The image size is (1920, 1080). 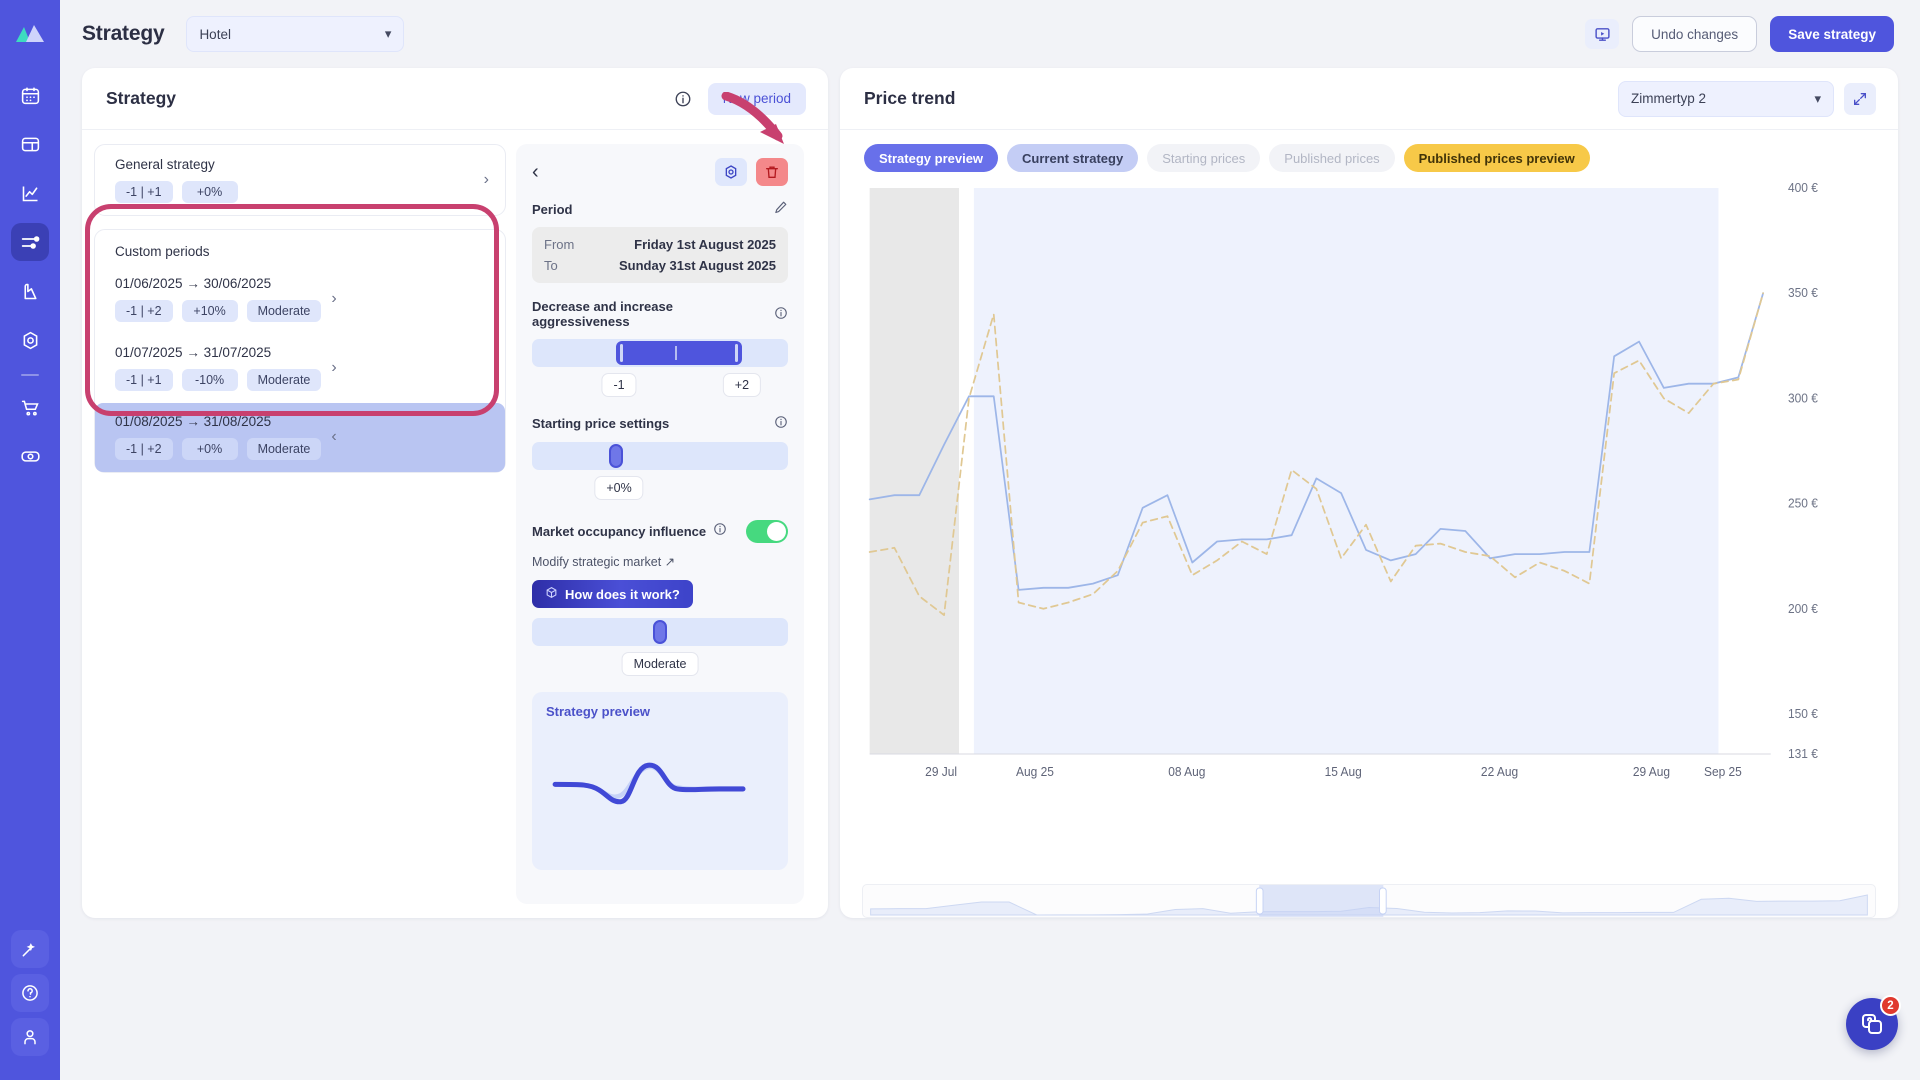 What do you see at coordinates (1890, 1005) in the screenshot?
I see `chat-badge: 2` at bounding box center [1890, 1005].